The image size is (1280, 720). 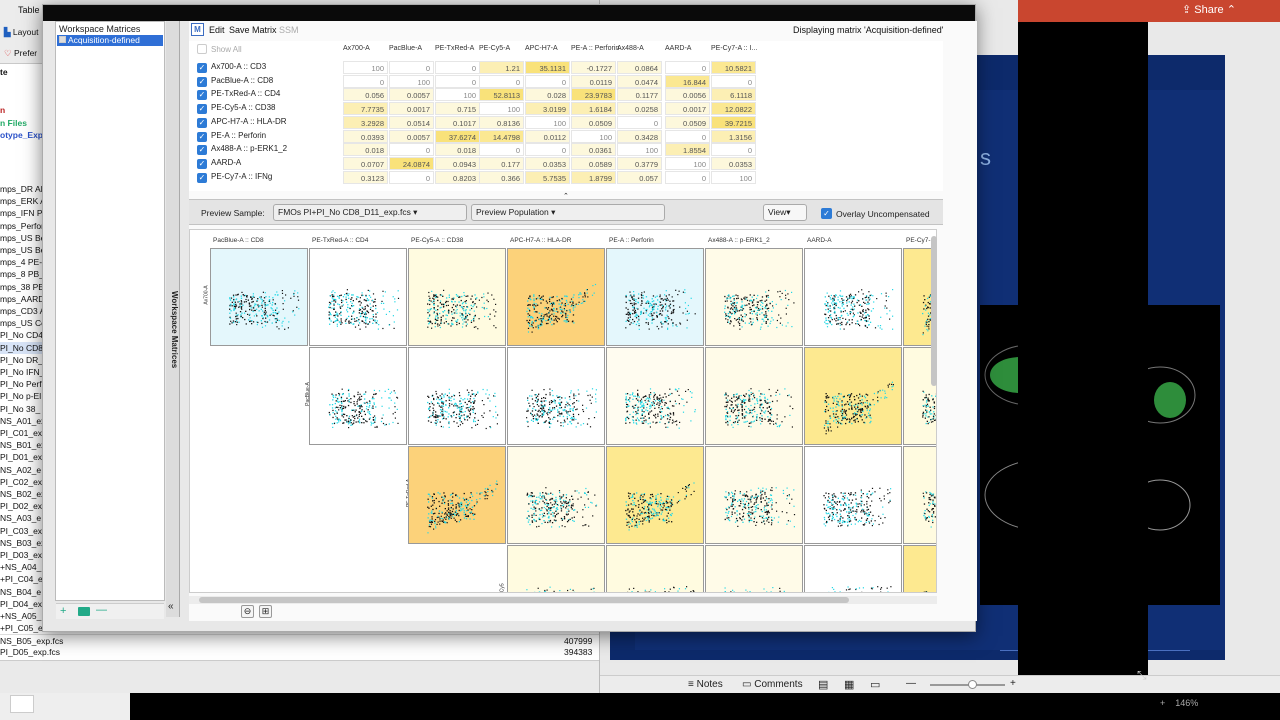 I want to click on matrix-cell: -0.1727, so click(x=593, y=67).